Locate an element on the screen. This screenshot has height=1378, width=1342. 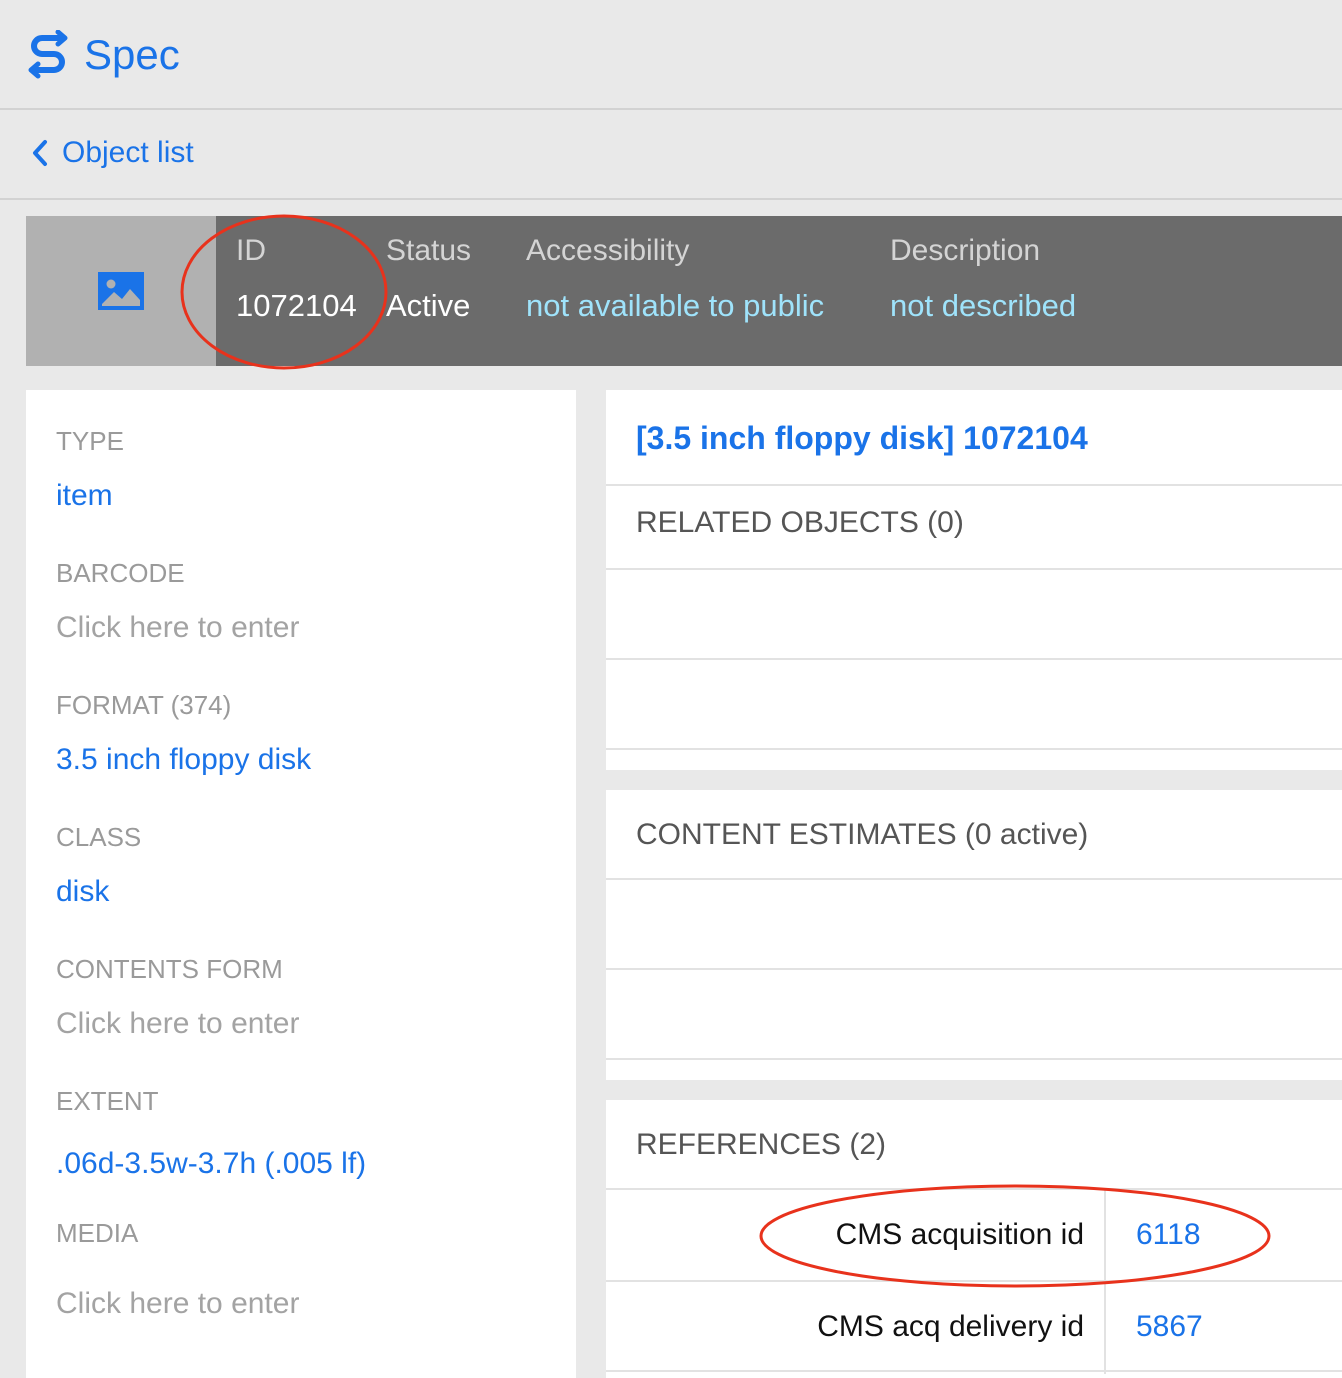
accessibility-value-link: not available to public is located at coordinates (675, 306).